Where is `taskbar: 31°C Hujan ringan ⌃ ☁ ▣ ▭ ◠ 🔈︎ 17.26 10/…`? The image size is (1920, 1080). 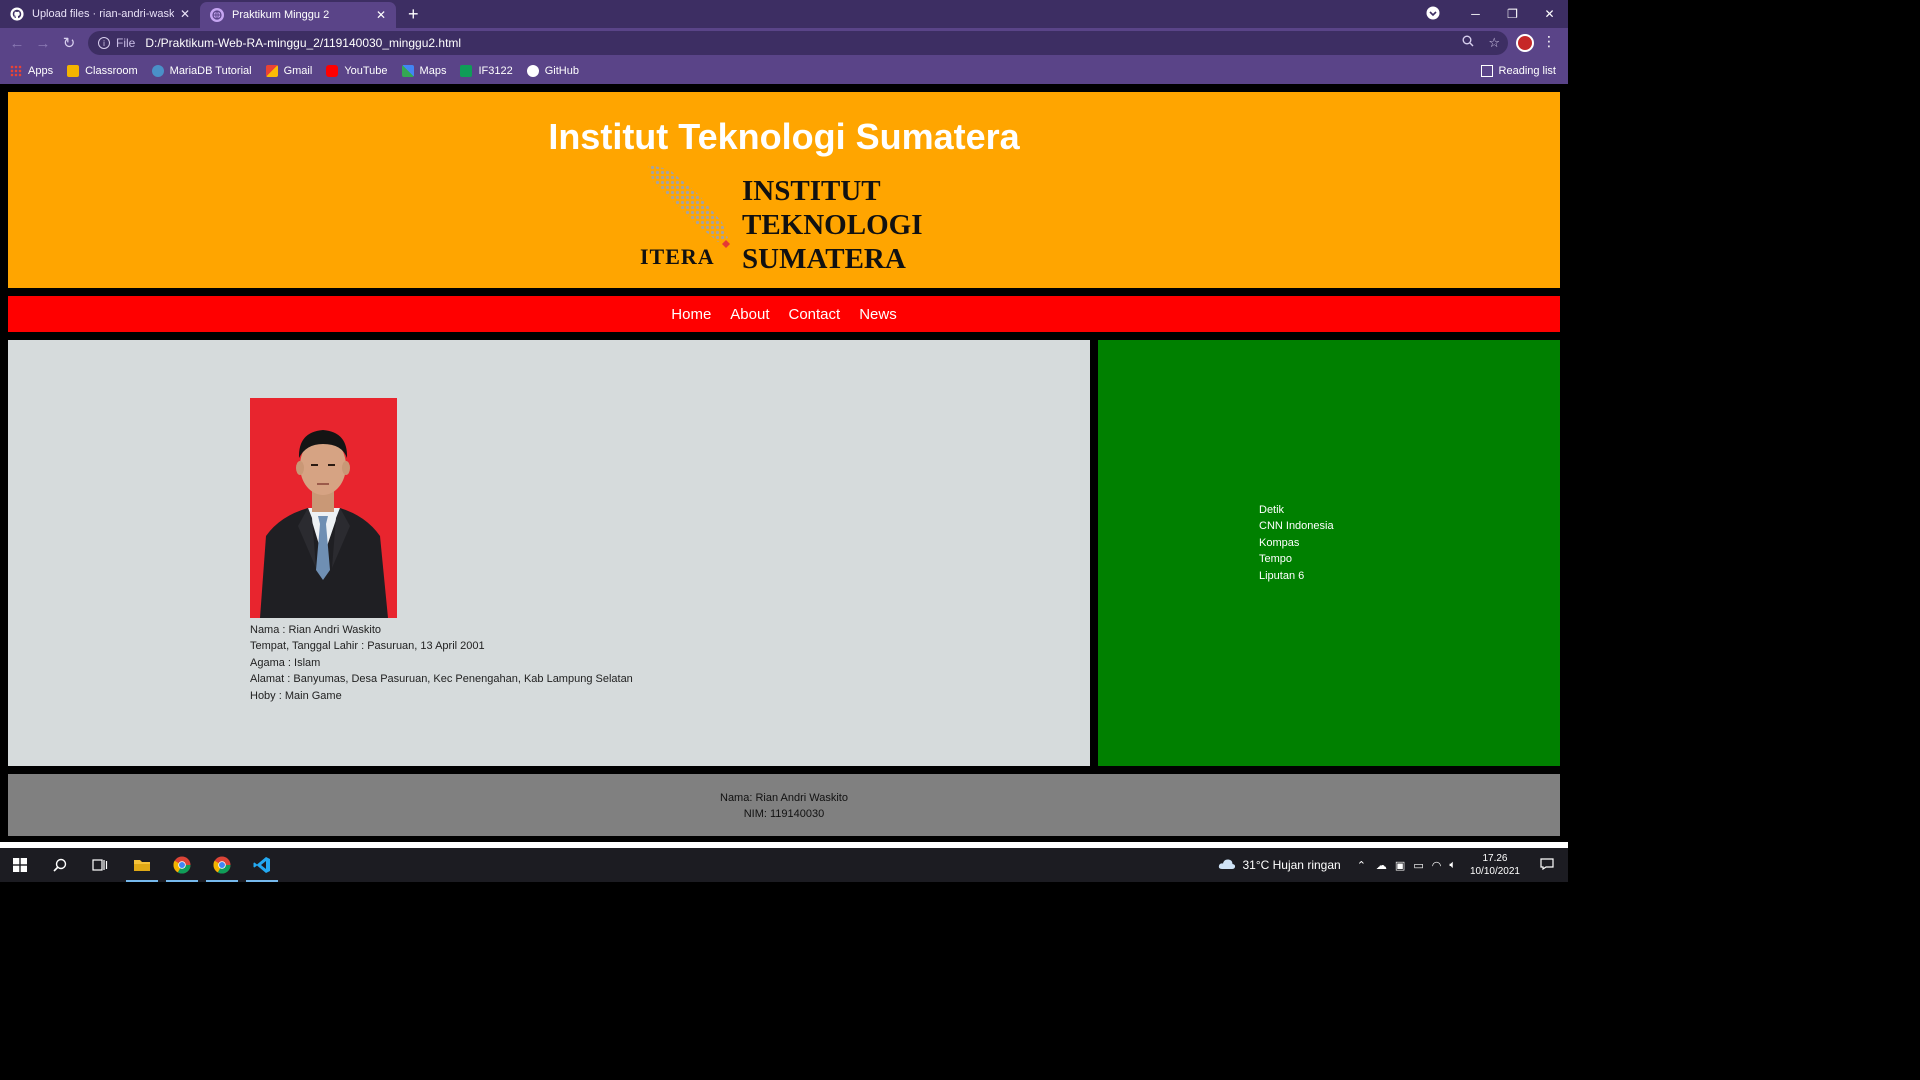
taskbar: 31°C Hujan ringan ⌃ ☁ ▣ ▭ ◠ 🔈︎ 17.26 10/… is located at coordinates (784, 865).